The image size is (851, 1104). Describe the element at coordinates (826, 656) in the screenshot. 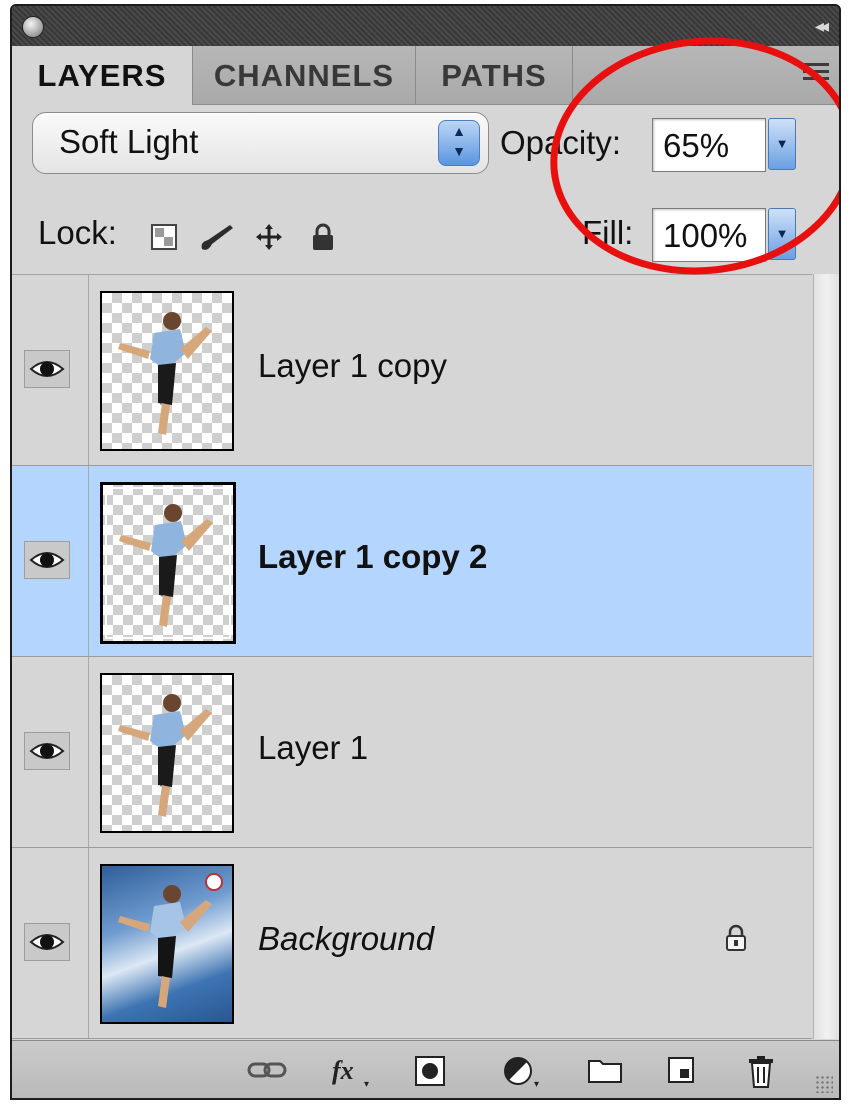

I see `layers-scrollbar` at that location.